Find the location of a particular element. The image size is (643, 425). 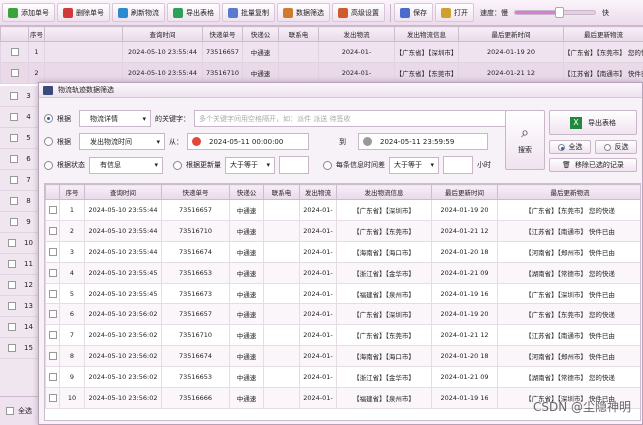

filter-by-interval-radio is located at coordinates (327, 165).